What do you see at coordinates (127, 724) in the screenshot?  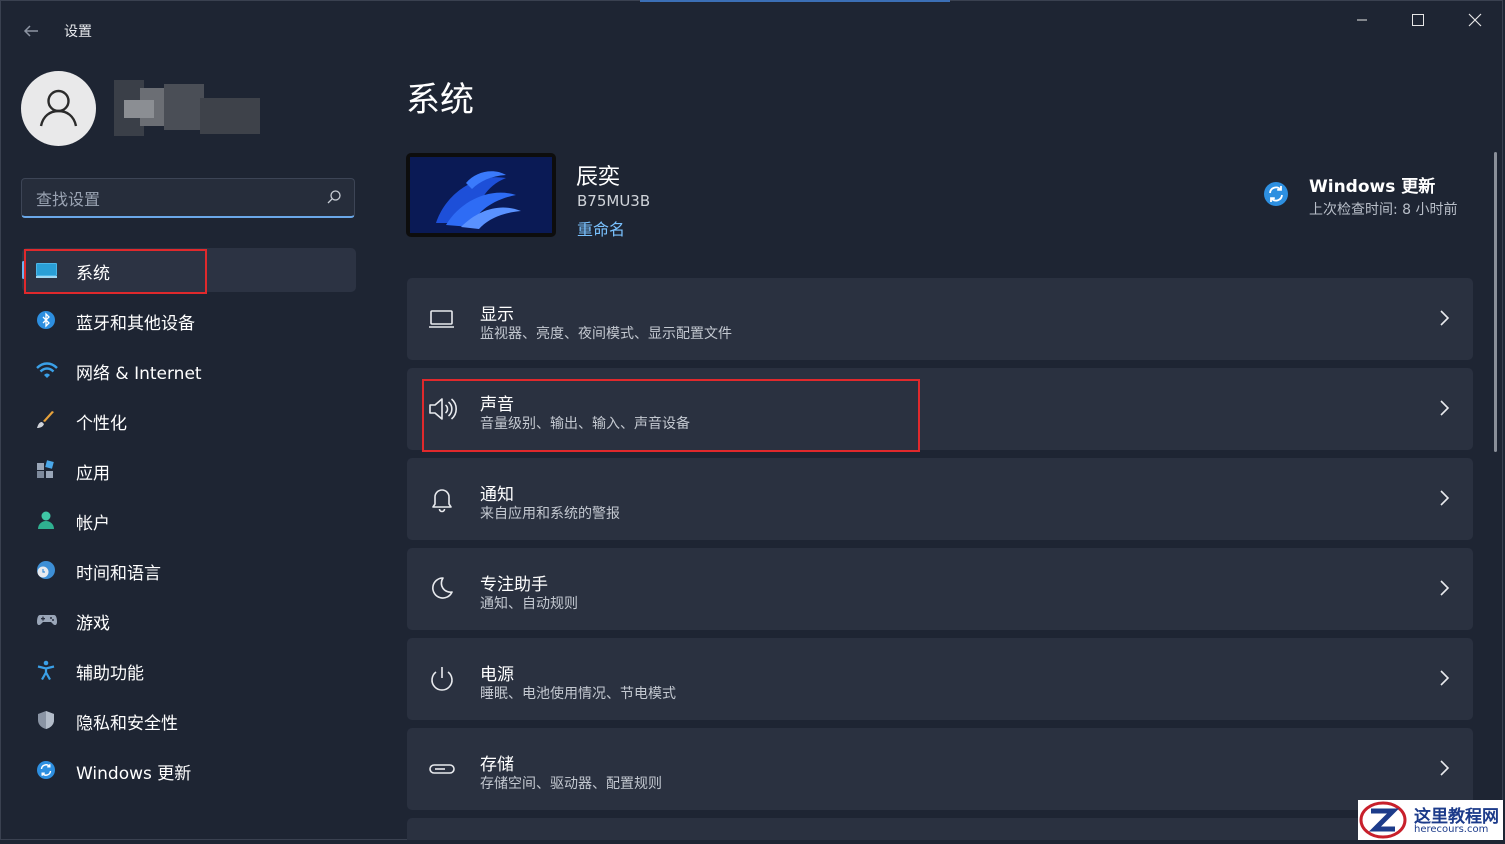 I see `sidebar-item-label: 隐私和安全性` at bounding box center [127, 724].